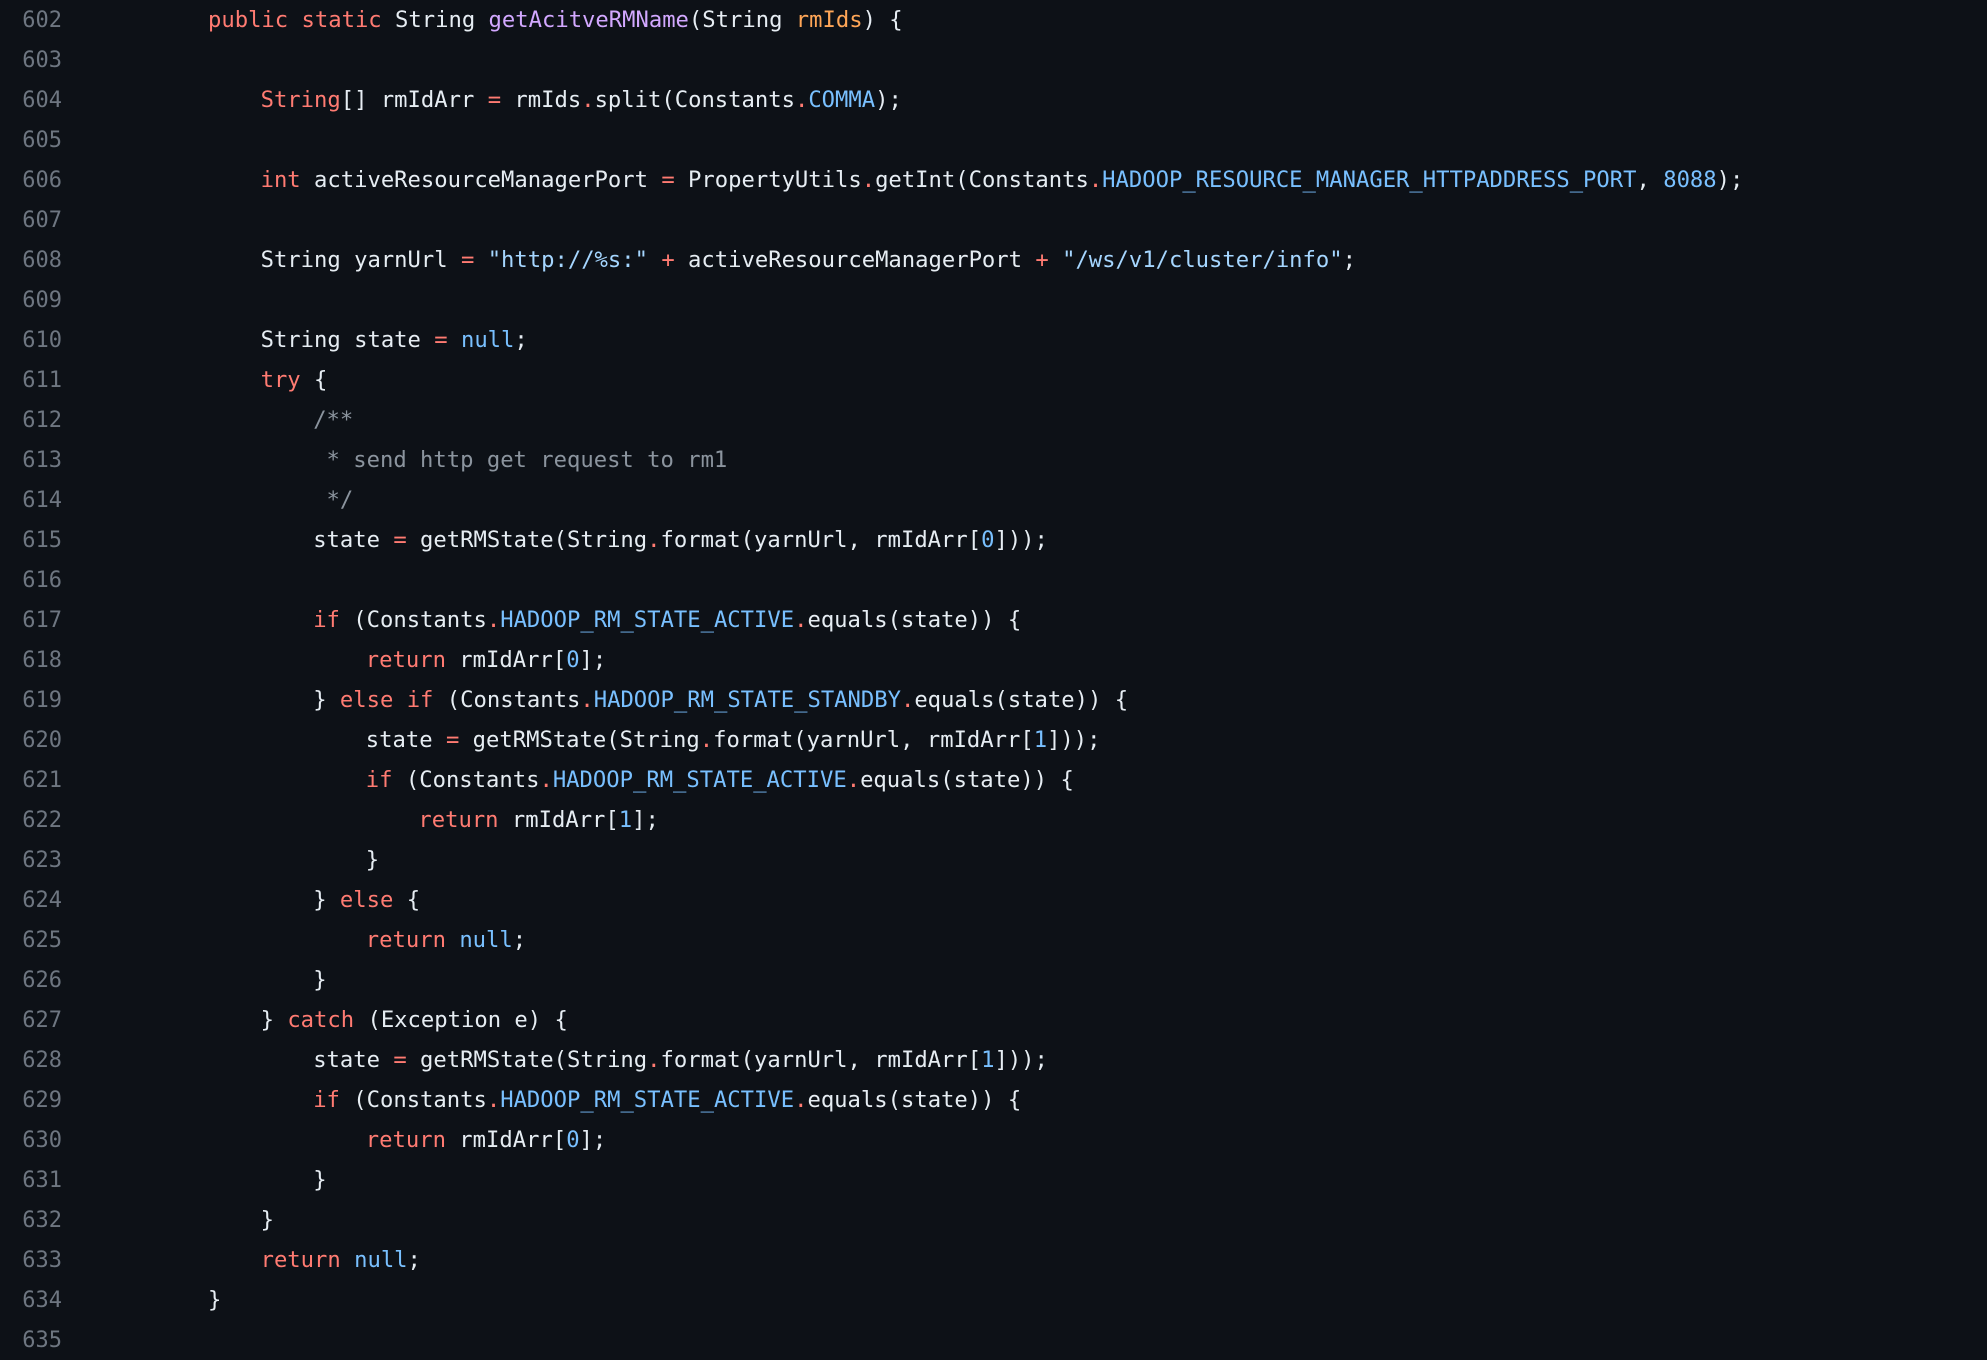 The width and height of the screenshot is (1987, 1360). I want to click on line-number: 626, so click(31, 980).